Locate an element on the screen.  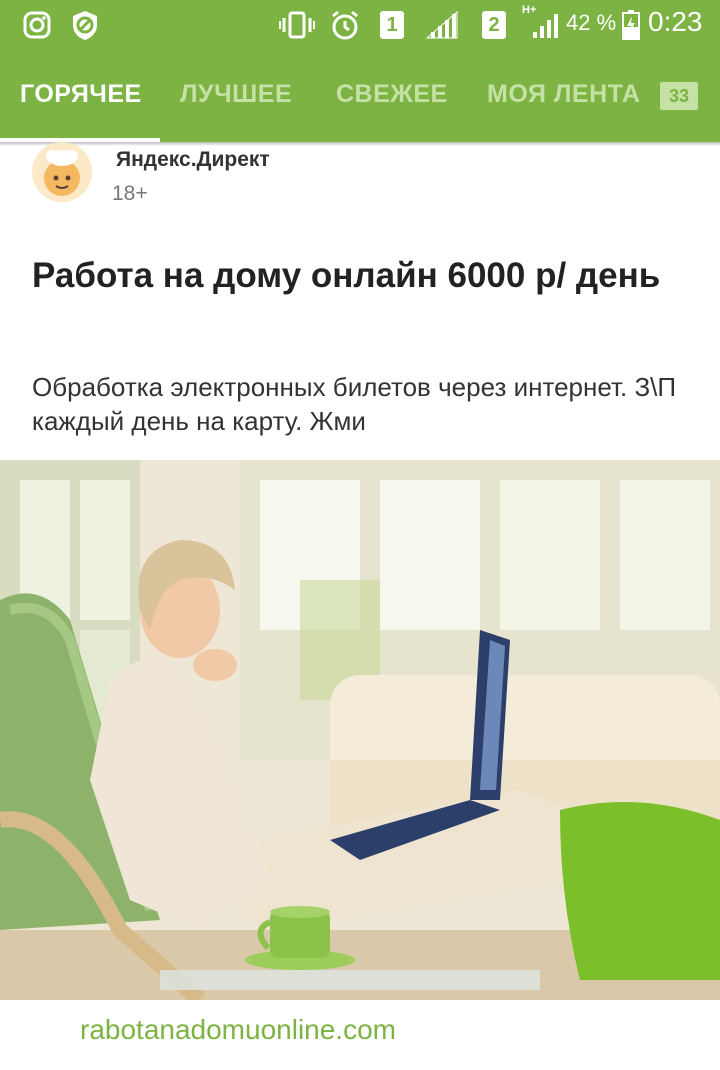
tab-fresh: СВЕЖЕЕ is located at coordinates (392, 94).